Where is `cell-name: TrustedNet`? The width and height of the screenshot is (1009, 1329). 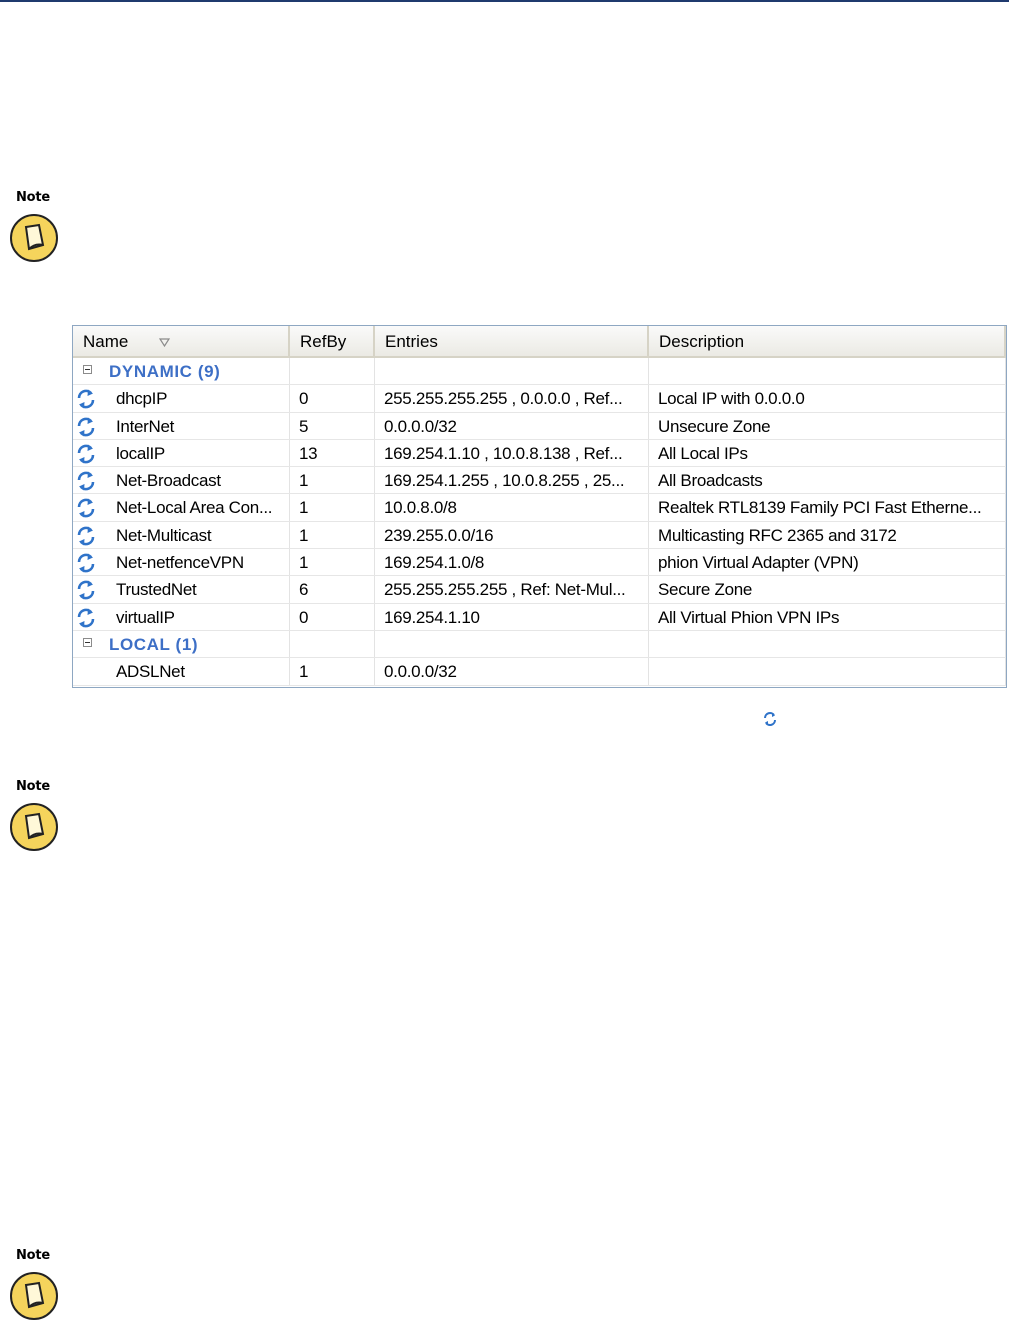
cell-name: TrustedNet is located at coordinates (181, 589).